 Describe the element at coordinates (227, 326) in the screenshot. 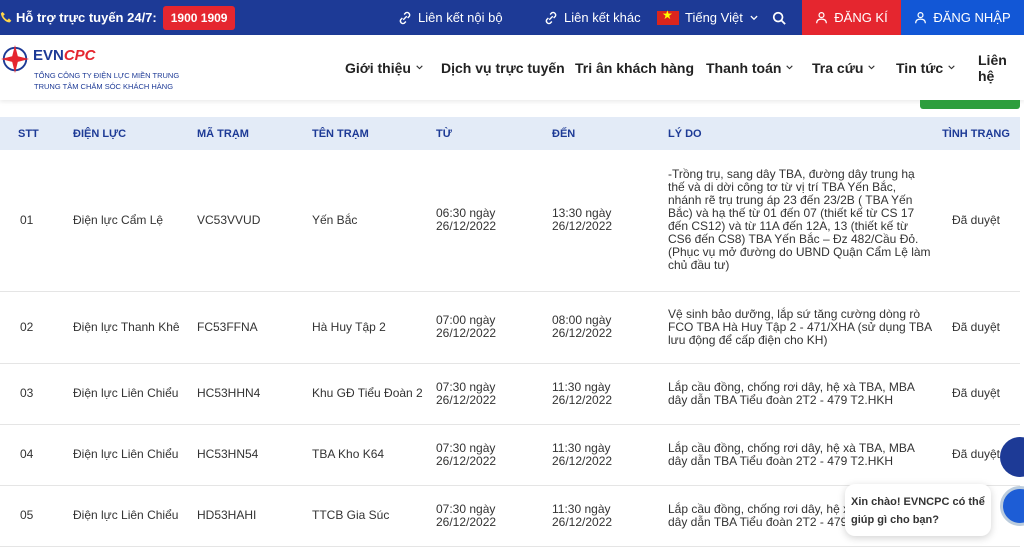

I see `cell-ma-tram: FC53FFNA` at that location.